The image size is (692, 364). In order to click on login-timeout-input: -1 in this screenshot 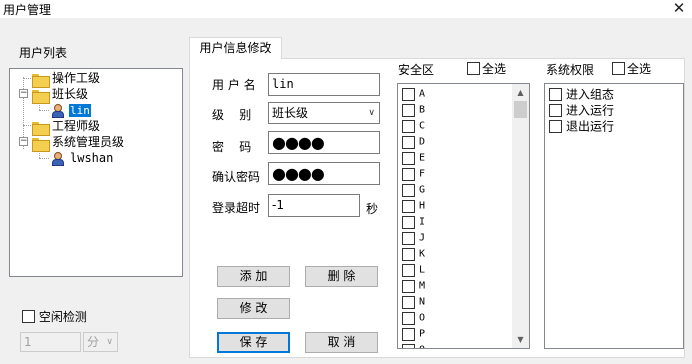, I will do `click(314, 205)`.